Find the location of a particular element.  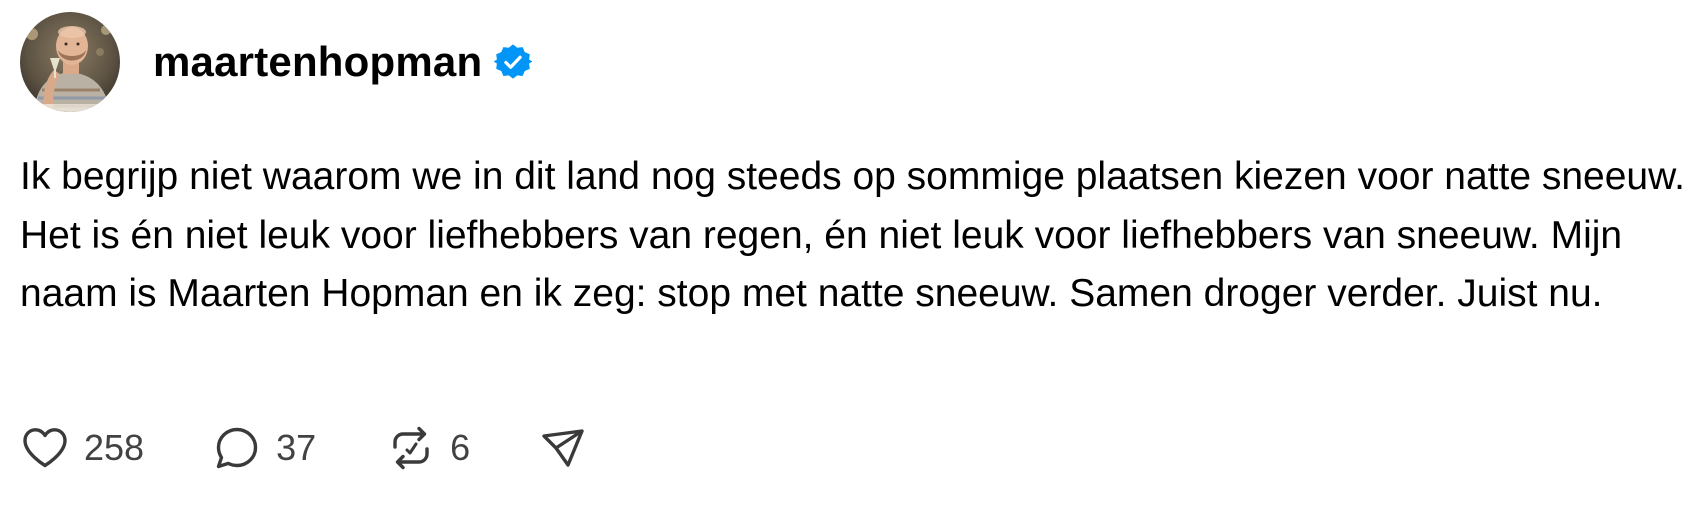

post-actions: 258 37 6 is located at coordinates (304, 448).